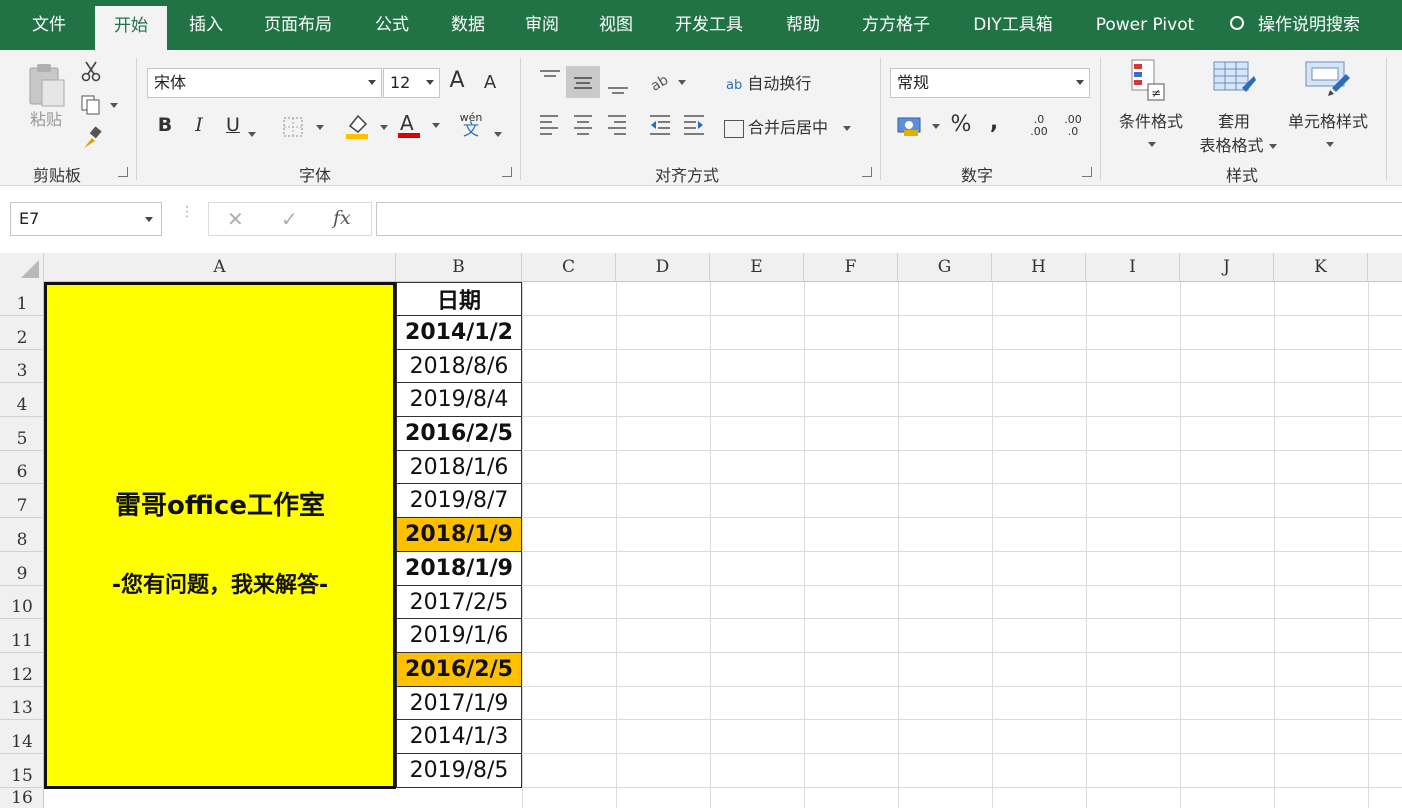 This screenshot has width=1402, height=808. What do you see at coordinates (1328, 120) in the screenshot?
I see `cell-styles-button: 单元格样式` at bounding box center [1328, 120].